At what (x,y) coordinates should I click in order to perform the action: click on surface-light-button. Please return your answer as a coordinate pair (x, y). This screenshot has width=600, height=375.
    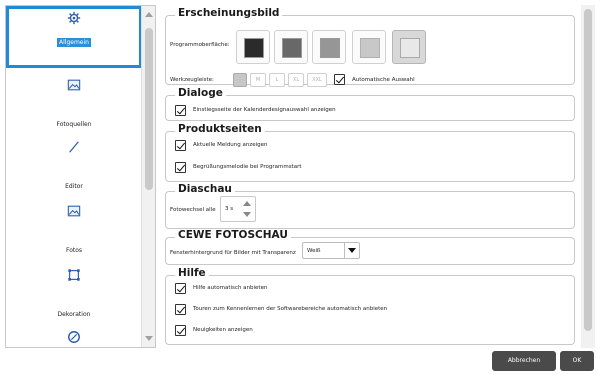
    Looking at the image, I should click on (409, 47).